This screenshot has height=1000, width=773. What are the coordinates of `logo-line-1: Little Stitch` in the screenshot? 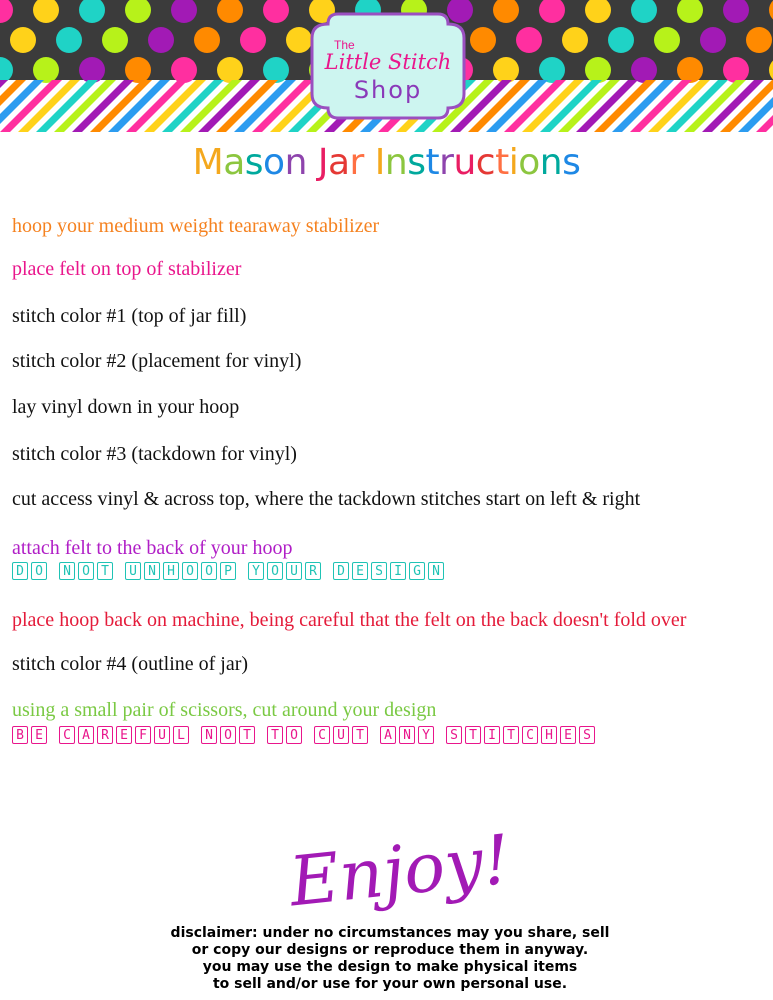 It's located at (388, 62).